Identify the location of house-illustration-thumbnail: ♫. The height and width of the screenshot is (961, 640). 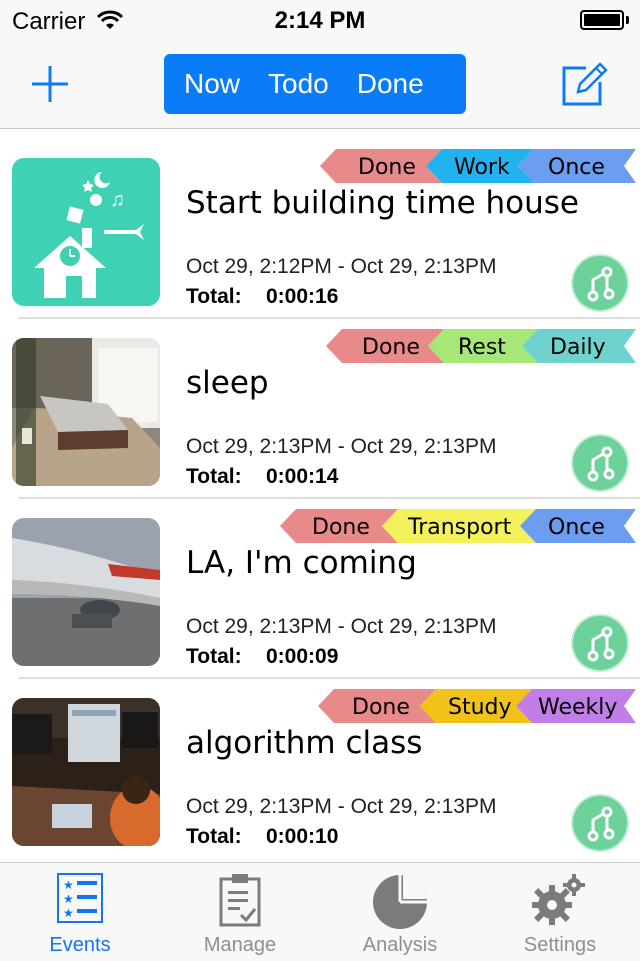
(86, 232).